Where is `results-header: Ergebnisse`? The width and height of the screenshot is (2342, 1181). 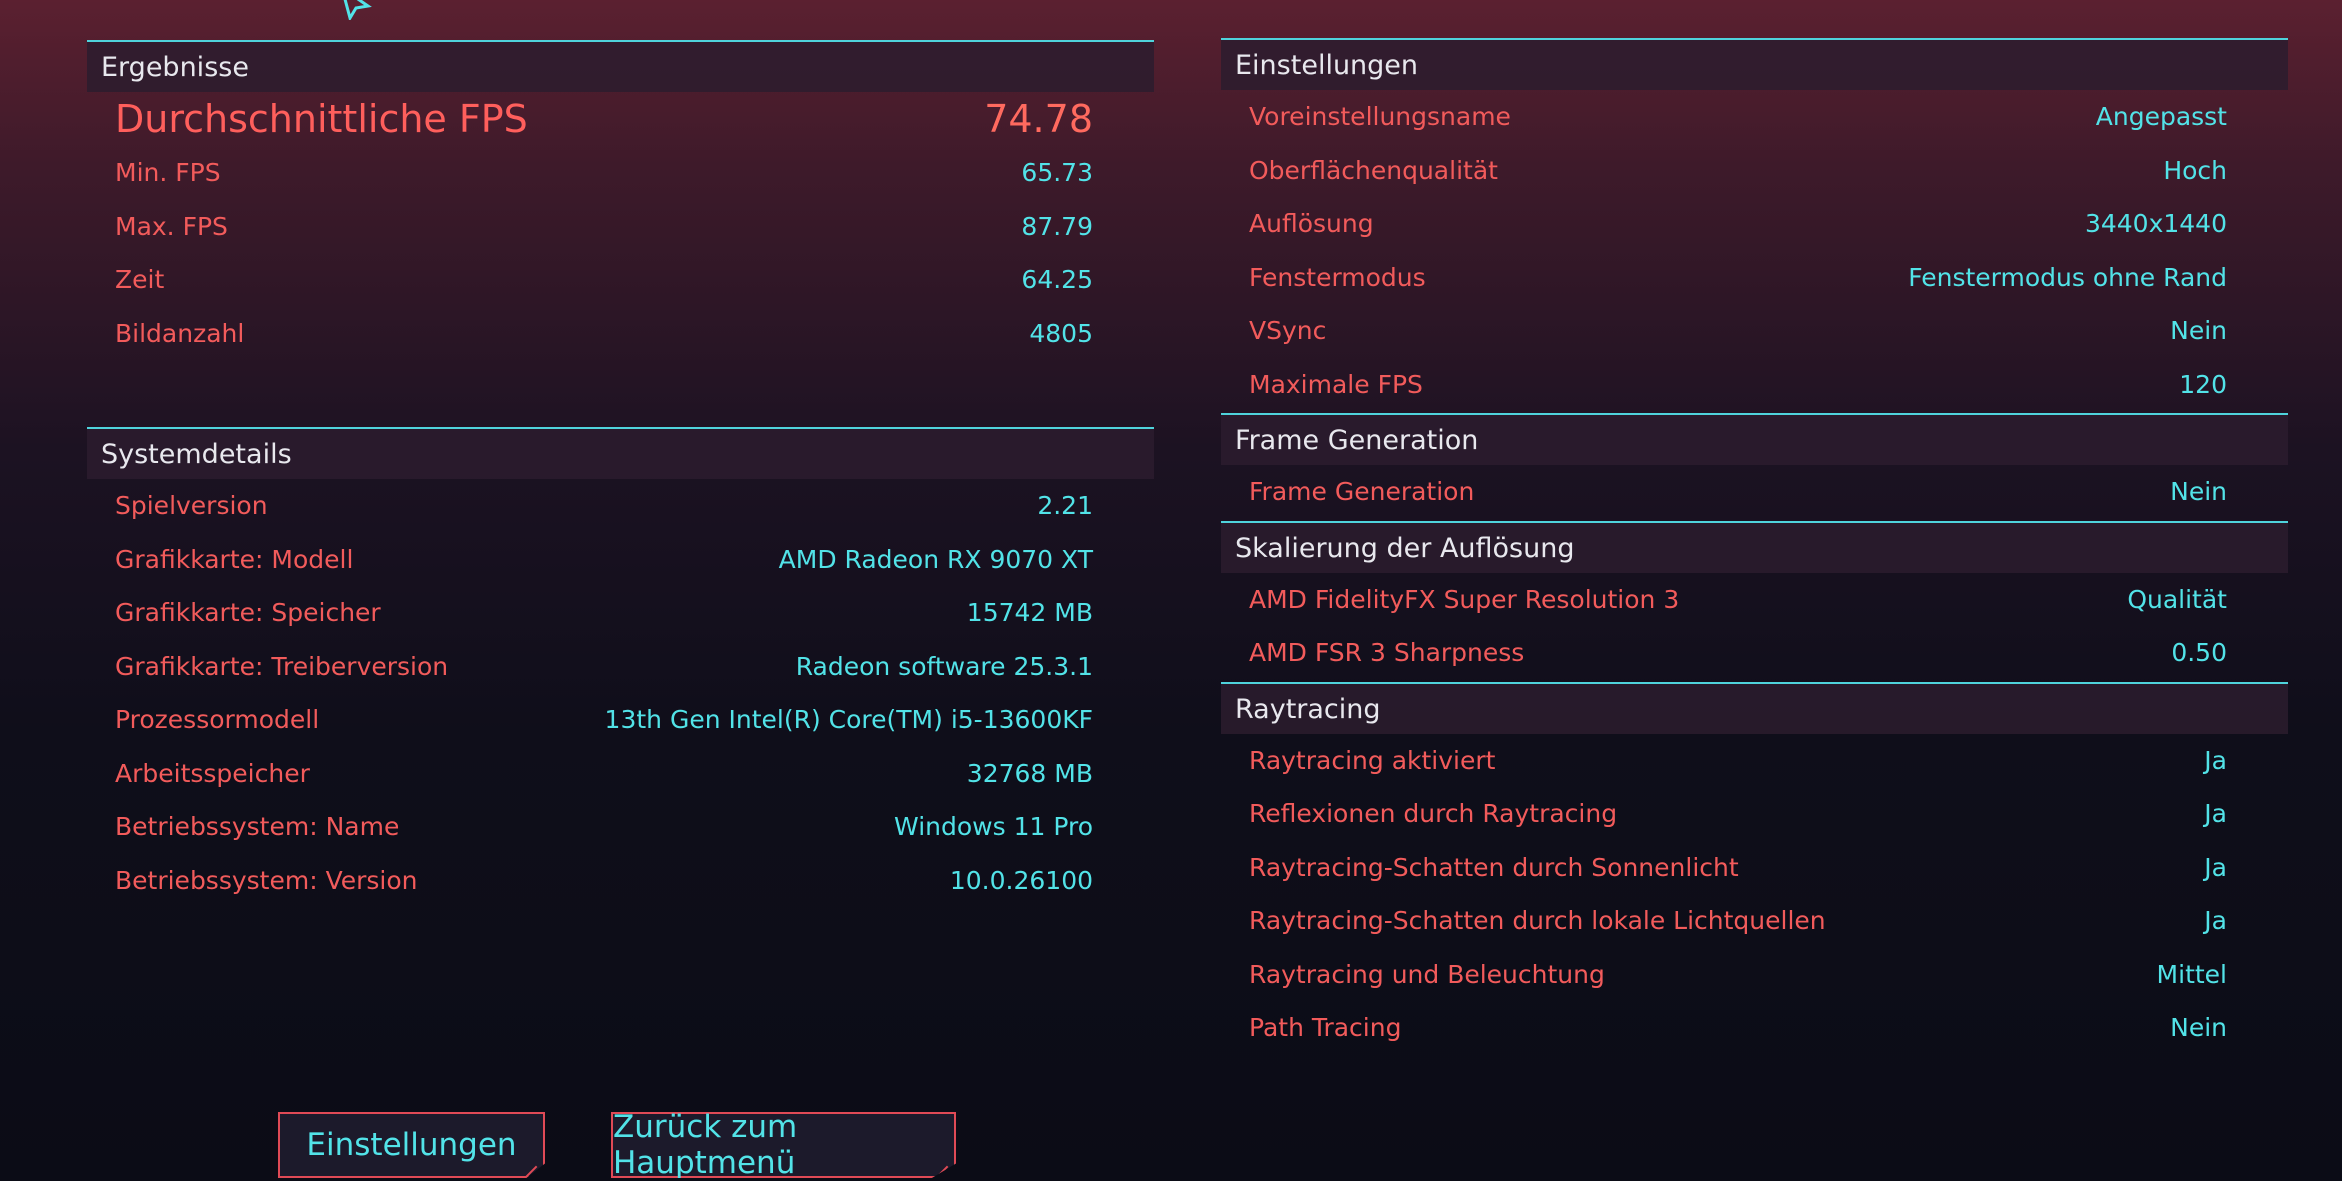
results-header: Ergebnisse is located at coordinates (620, 66).